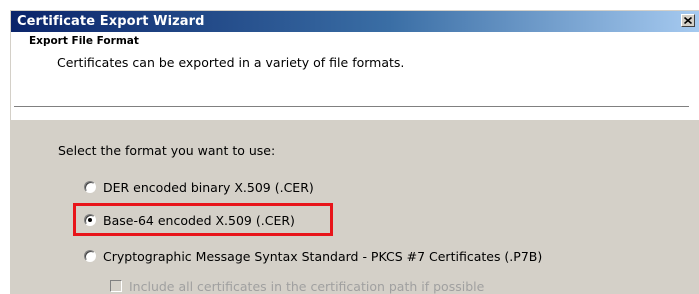  Describe the element at coordinates (111, 21) in the screenshot. I see `window-title: Certificate Export Wizard` at that location.